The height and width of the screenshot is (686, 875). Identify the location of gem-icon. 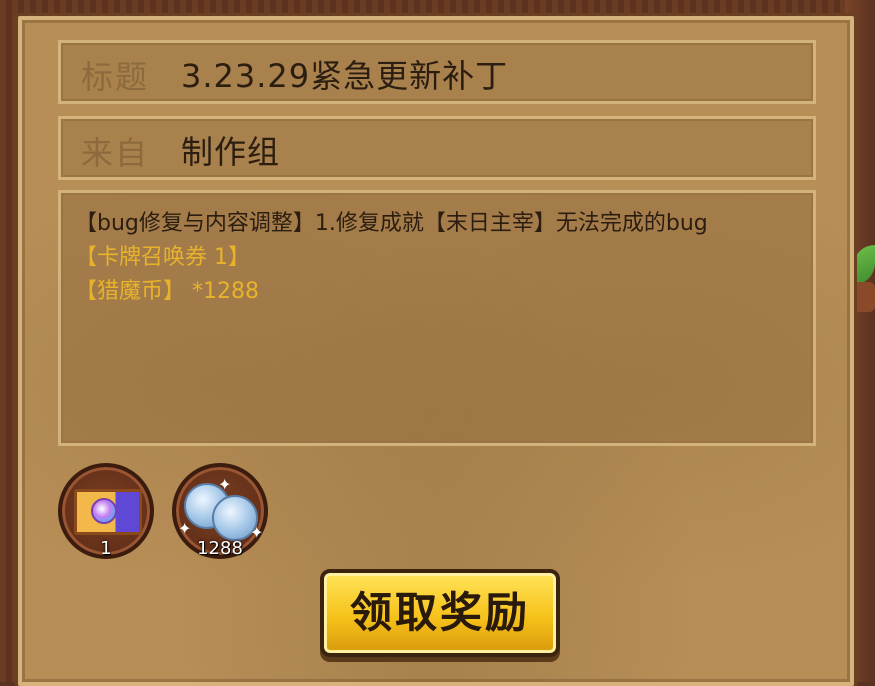
(104, 511).